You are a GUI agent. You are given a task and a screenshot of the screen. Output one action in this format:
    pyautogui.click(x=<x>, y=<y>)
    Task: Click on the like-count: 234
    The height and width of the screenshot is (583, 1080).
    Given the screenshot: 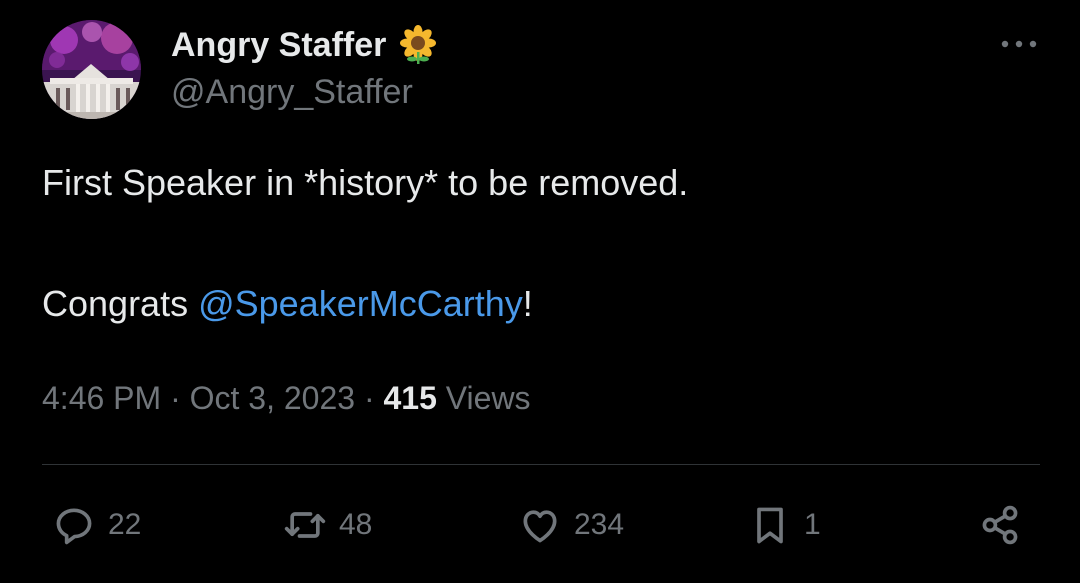 What is the action you would take?
    pyautogui.click(x=599, y=524)
    